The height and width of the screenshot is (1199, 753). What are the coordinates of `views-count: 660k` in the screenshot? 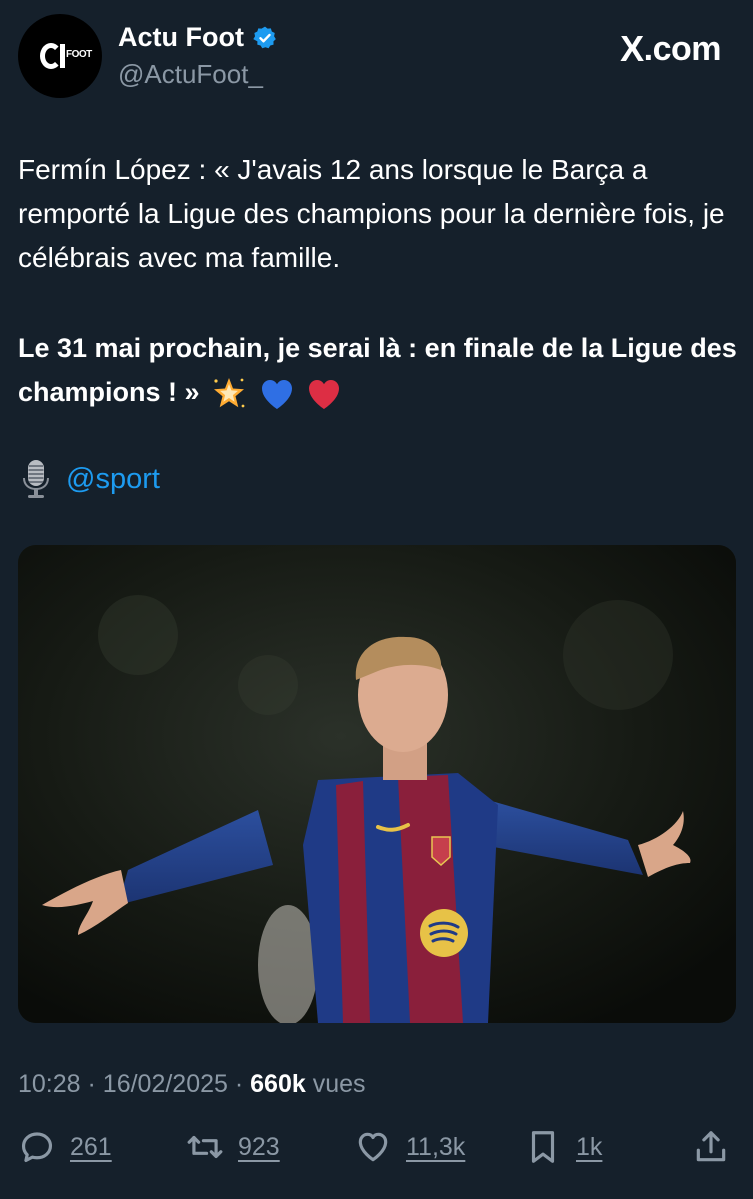 It's located at (278, 1084).